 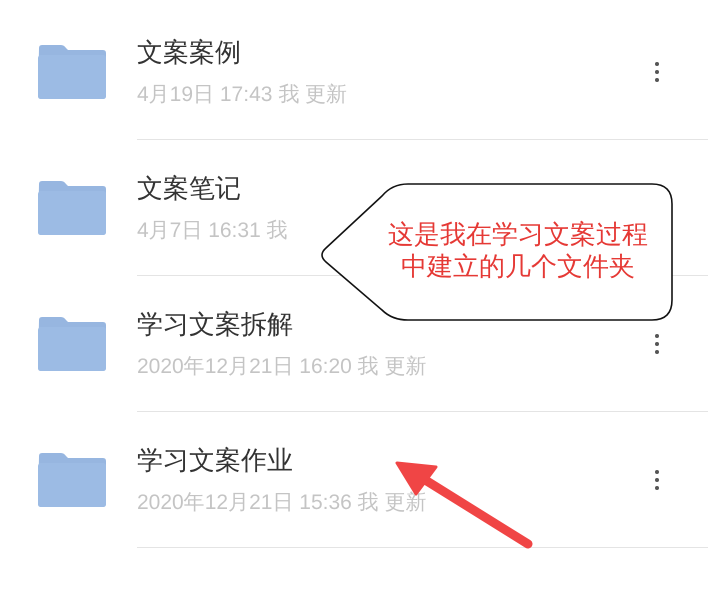 I want to click on update-time: 4月19日 17:43 我 更新, so click(x=242, y=95).